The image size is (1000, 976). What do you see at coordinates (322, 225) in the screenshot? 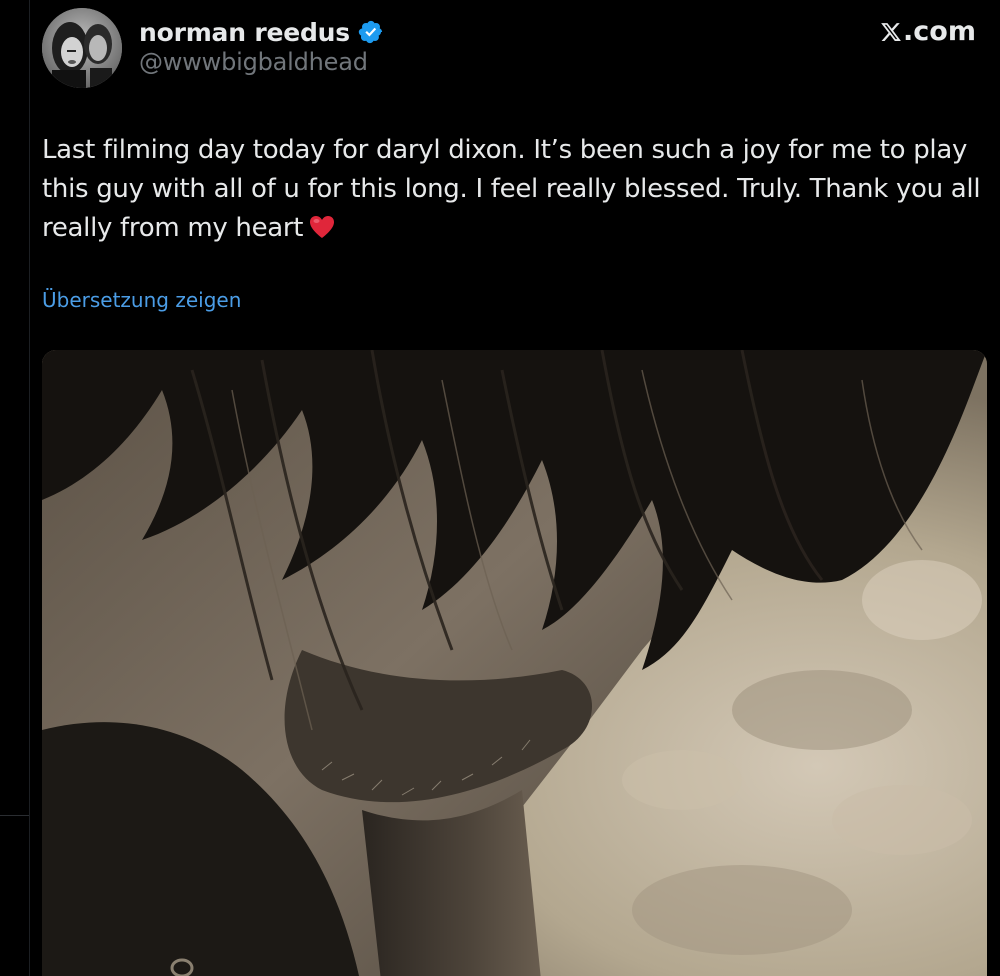
I see `heart-icon` at bounding box center [322, 225].